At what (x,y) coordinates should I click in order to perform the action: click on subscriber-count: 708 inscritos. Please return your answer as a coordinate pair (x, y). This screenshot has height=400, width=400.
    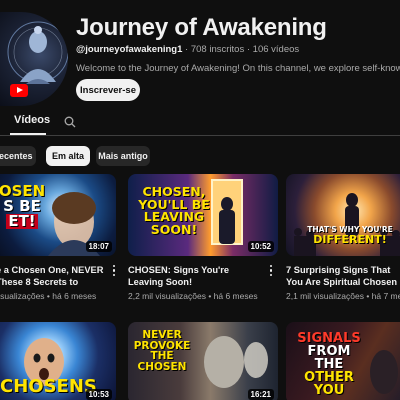
    Looking at the image, I should click on (217, 49).